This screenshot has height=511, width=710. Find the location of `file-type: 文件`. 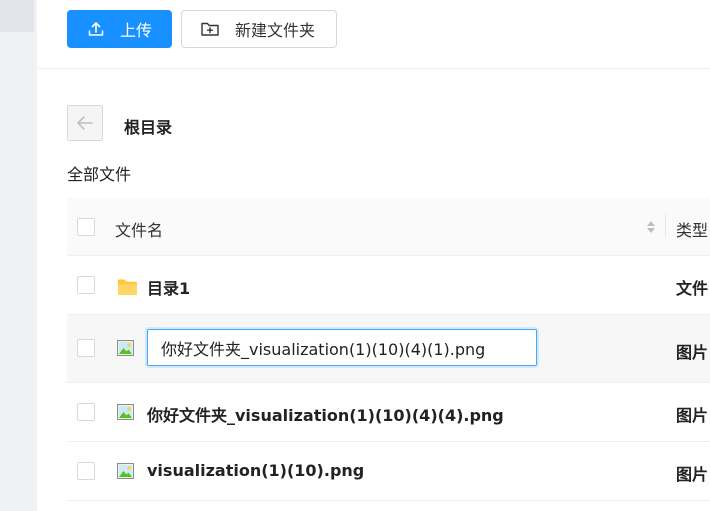

file-type: 文件 is located at coordinates (692, 288).